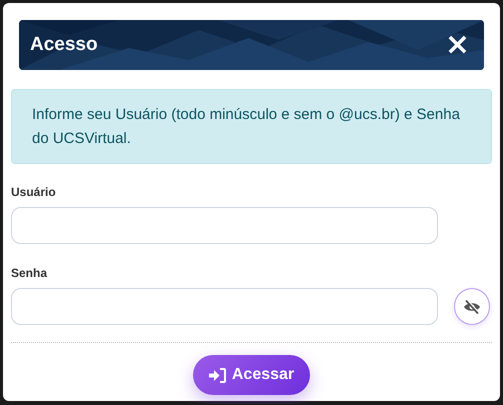 The height and width of the screenshot is (405, 503). I want to click on eye-slash-icon, so click(472, 306).